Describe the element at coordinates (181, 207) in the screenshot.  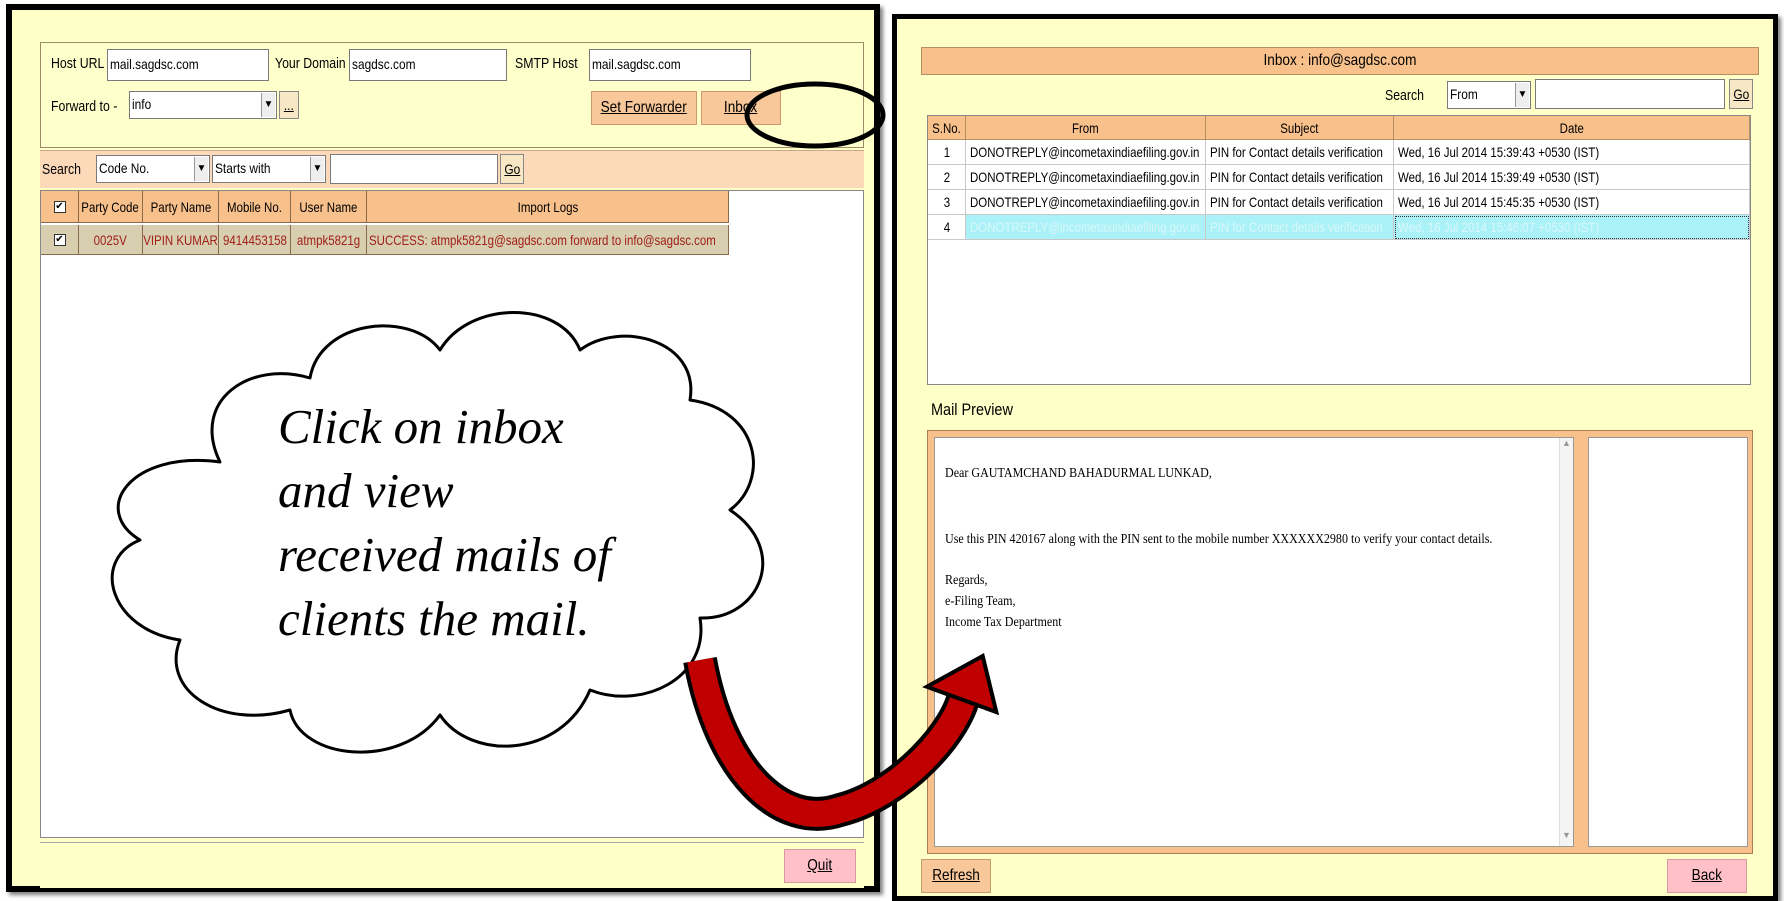
I see `column-header: Party Name` at that location.